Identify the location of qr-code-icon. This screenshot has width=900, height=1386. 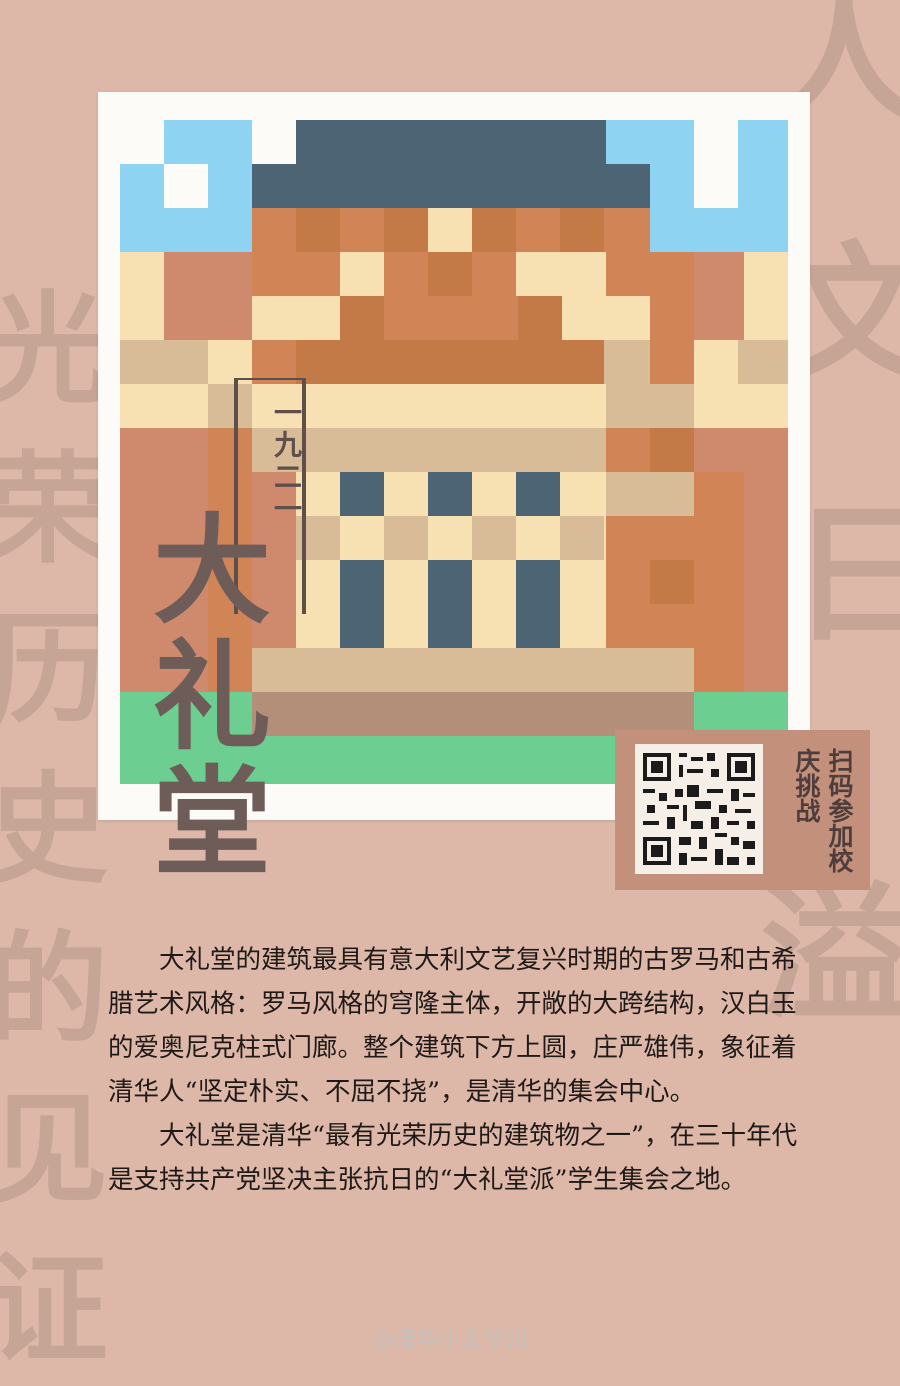
(699, 809).